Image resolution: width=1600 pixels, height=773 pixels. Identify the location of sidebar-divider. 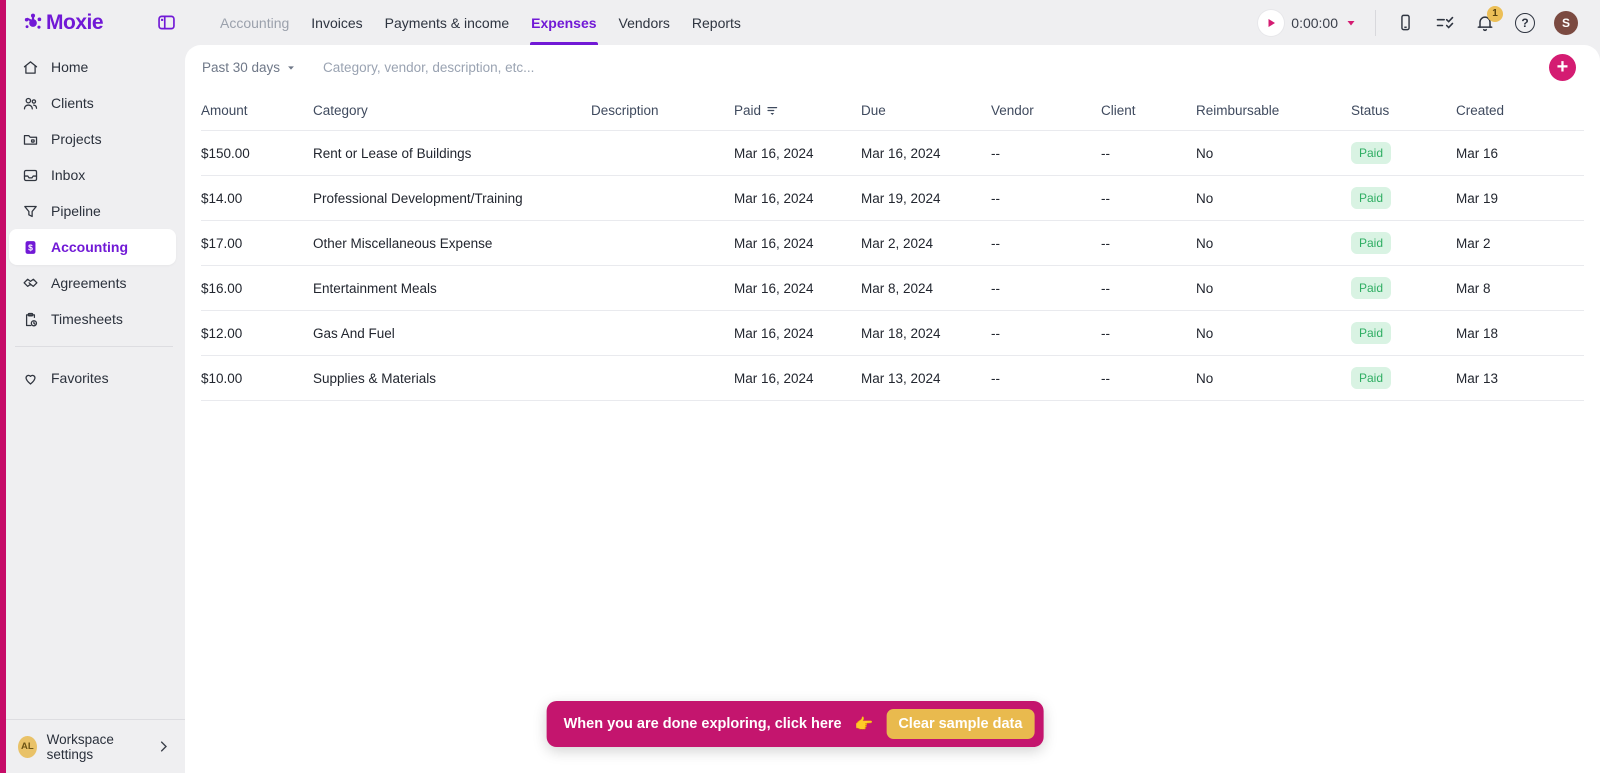
(94, 346).